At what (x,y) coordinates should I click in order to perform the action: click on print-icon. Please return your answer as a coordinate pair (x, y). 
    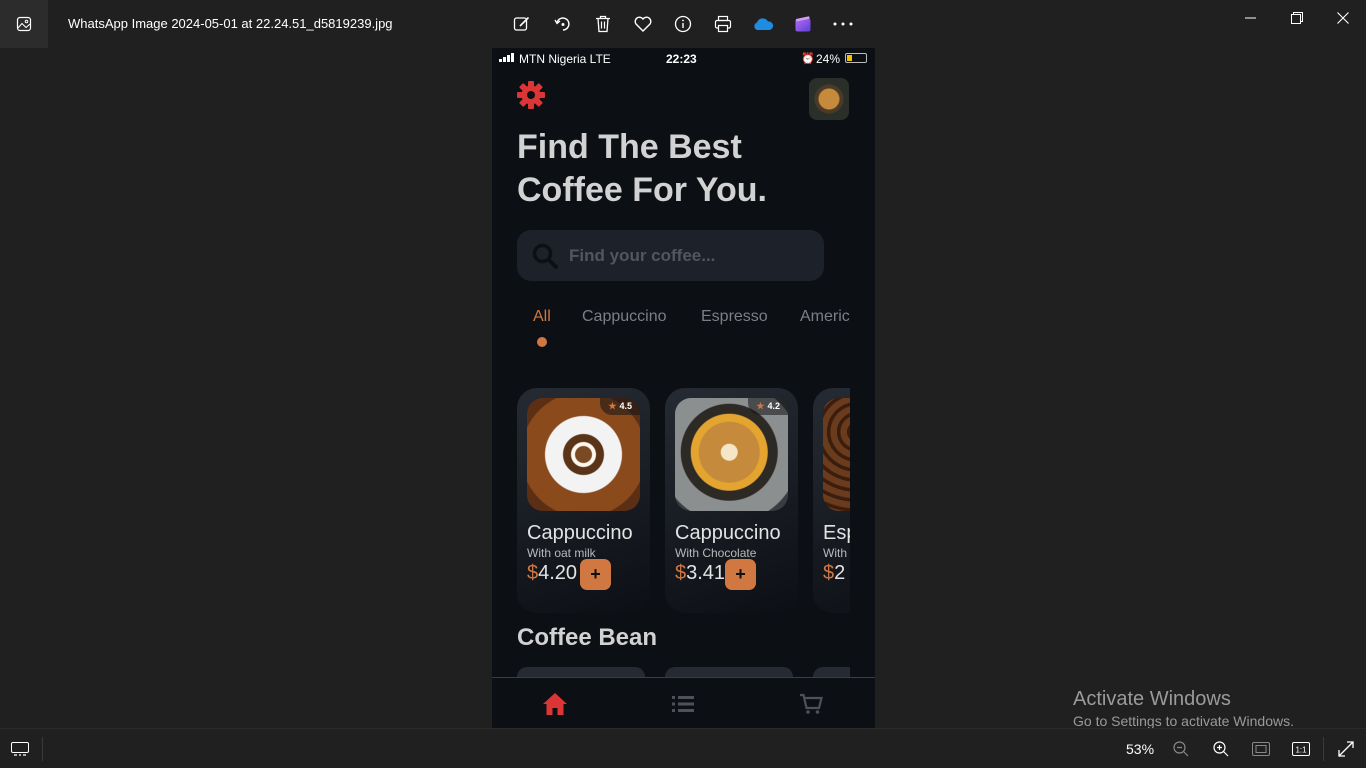
    Looking at the image, I should click on (723, 24).